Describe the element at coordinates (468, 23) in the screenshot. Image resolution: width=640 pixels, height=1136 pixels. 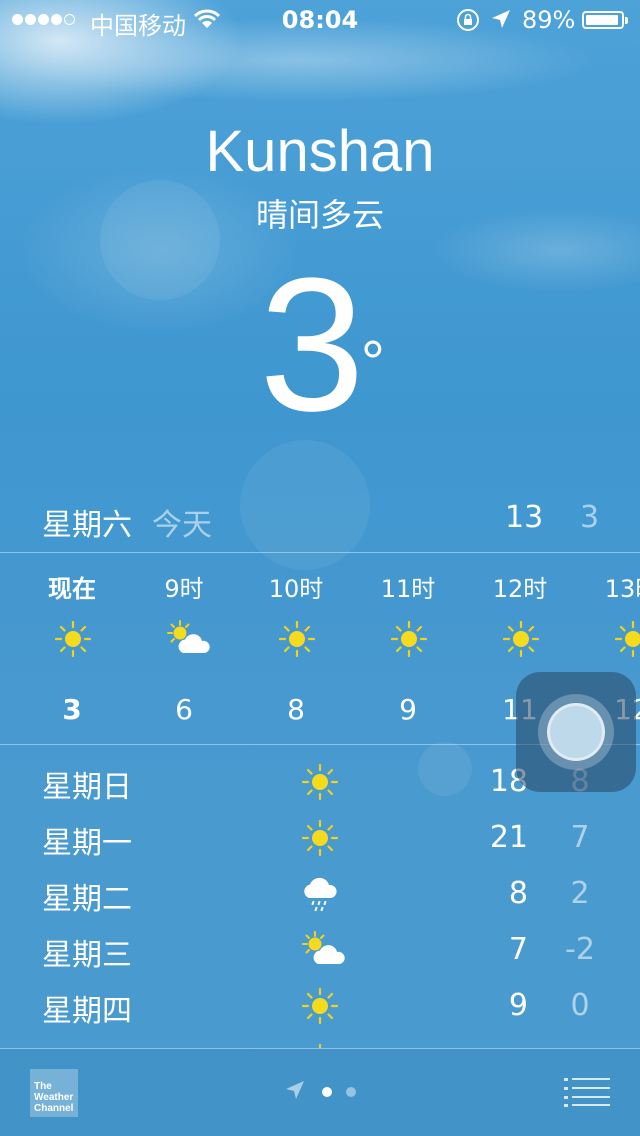
I see `rotation-lock-icon` at that location.